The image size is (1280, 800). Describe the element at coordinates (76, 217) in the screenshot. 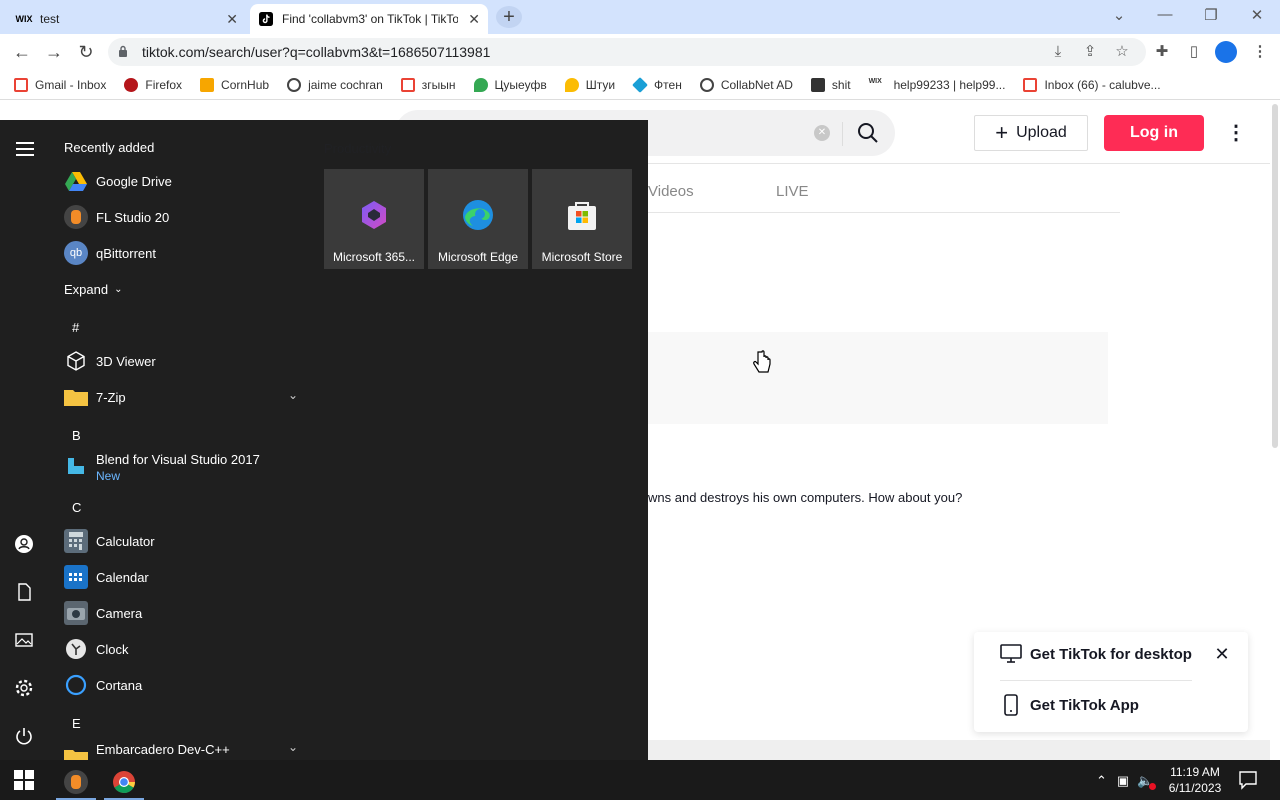

I see `fl-studio-icon` at that location.